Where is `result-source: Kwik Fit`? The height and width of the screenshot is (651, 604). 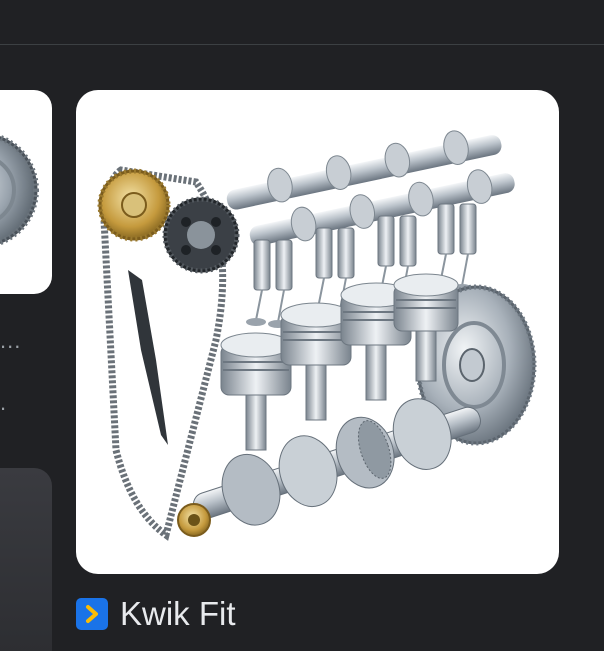
result-source: Kwik Fit is located at coordinates (156, 614).